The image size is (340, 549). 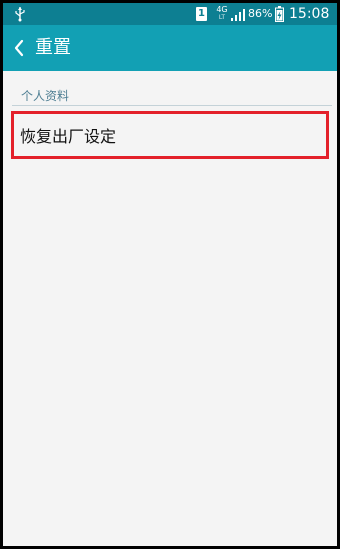 What do you see at coordinates (19, 48) in the screenshot?
I see `chevron-left-icon` at bounding box center [19, 48].